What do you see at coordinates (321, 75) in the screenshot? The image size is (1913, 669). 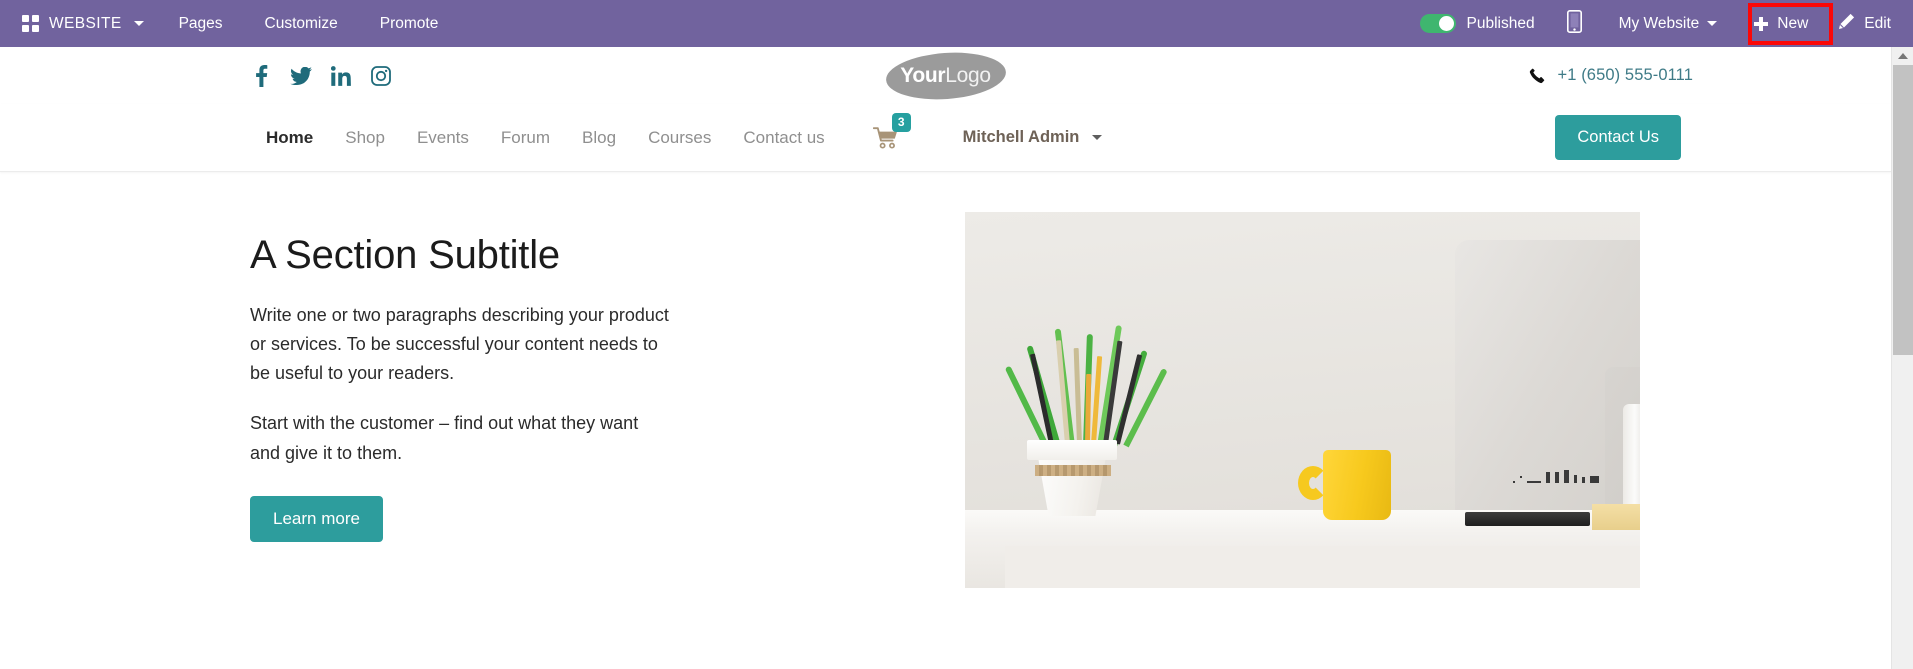 I see `social-links` at bounding box center [321, 75].